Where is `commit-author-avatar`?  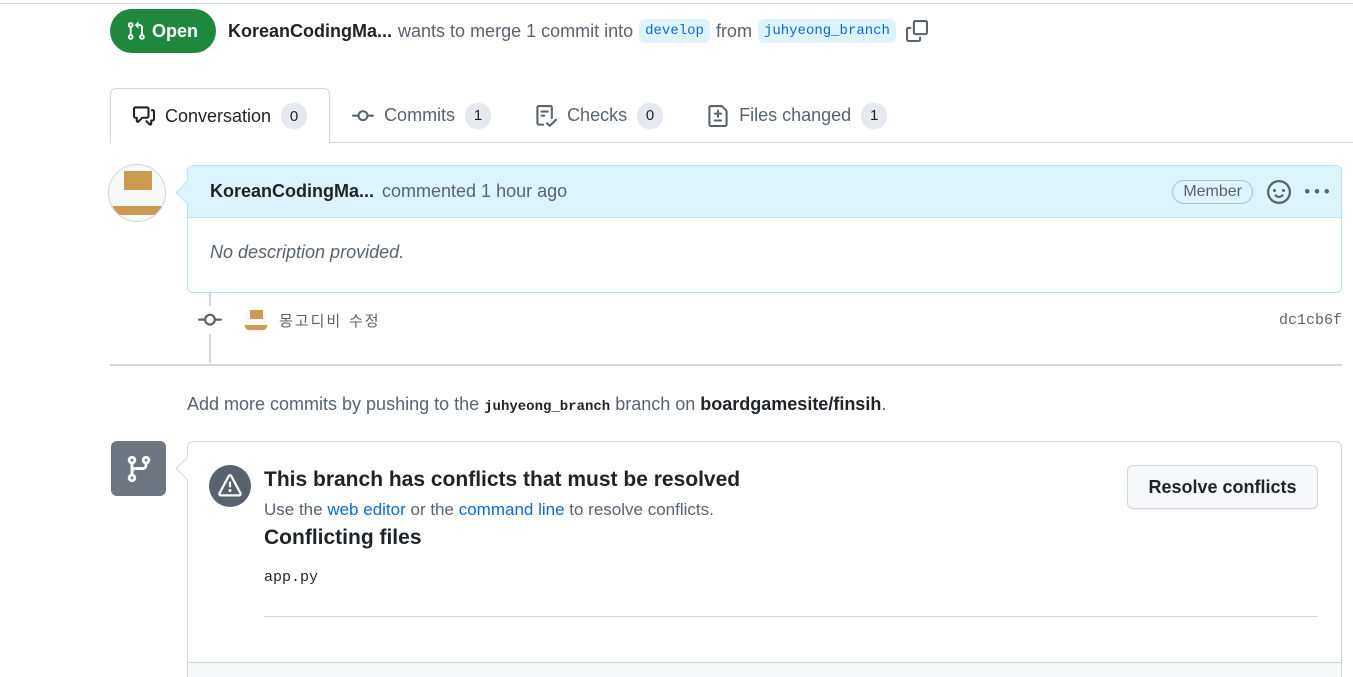 commit-author-avatar is located at coordinates (256, 320).